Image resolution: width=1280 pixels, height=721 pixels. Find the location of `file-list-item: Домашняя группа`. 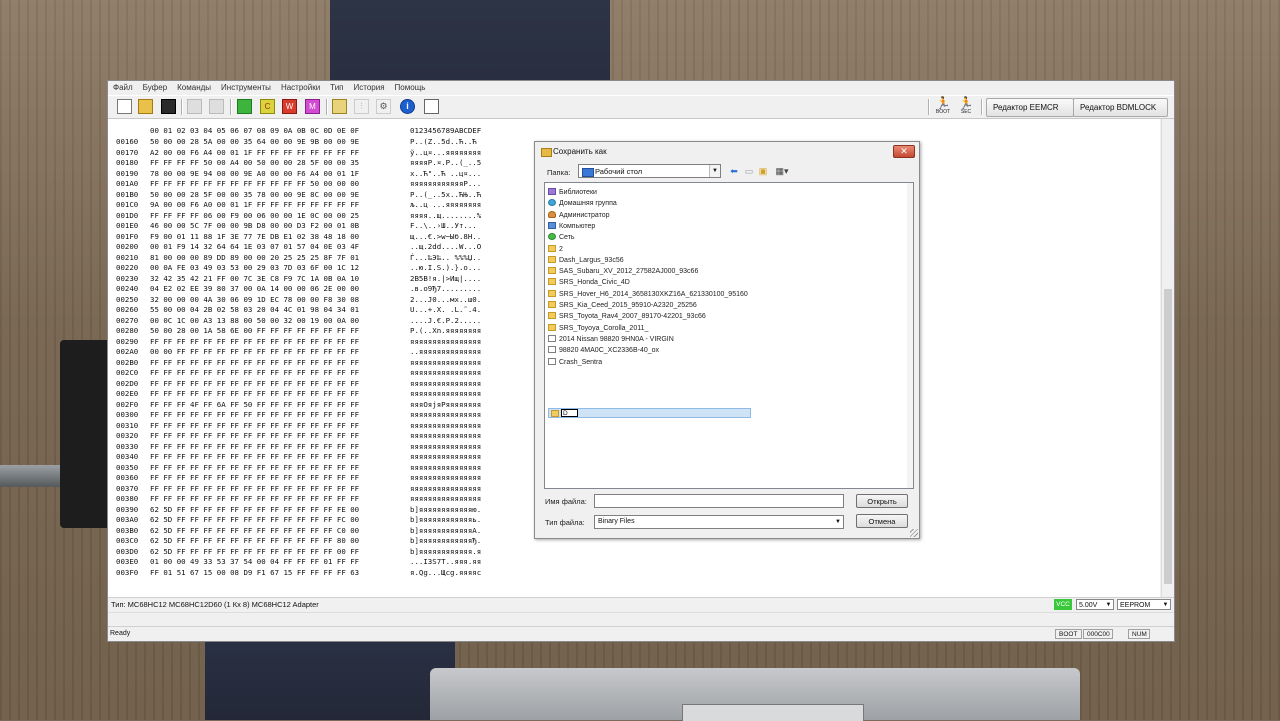

file-list-item: Домашняя группа is located at coordinates (582, 203).